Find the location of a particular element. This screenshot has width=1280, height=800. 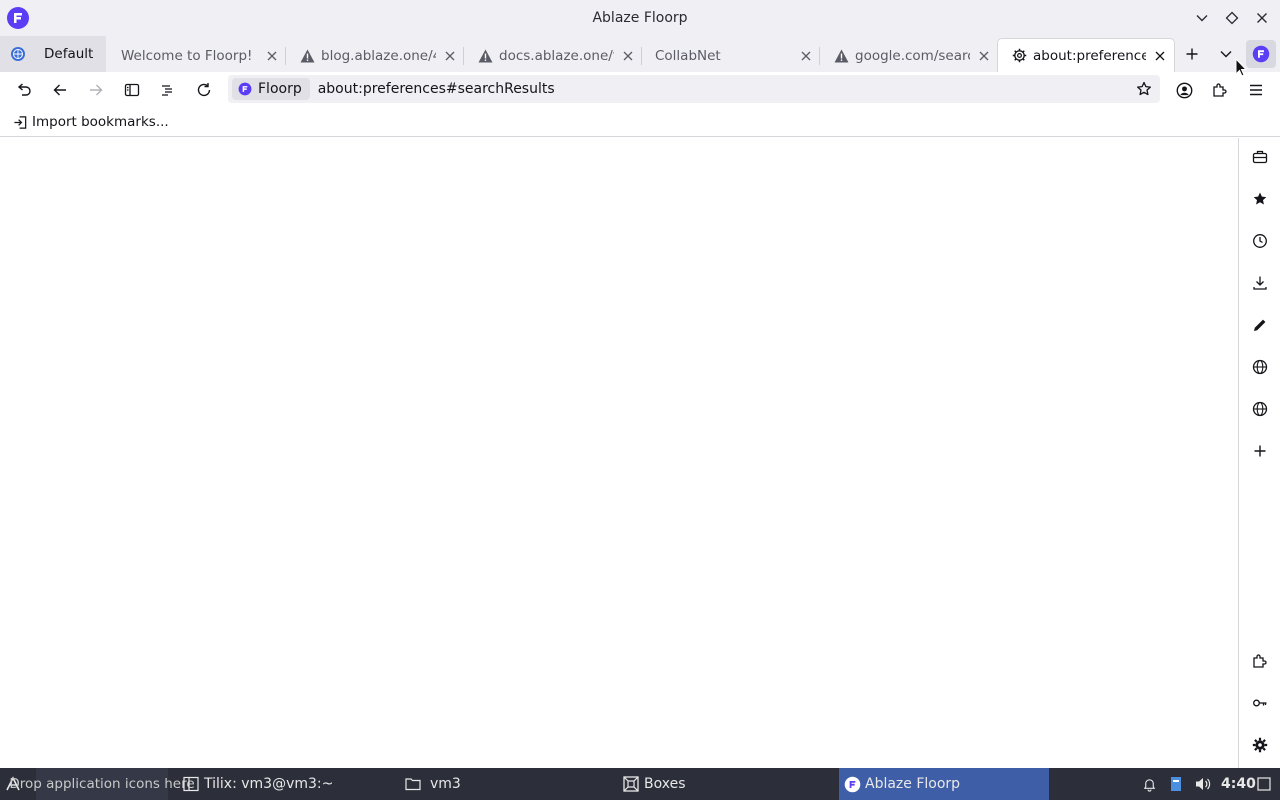

taskbar-item-label: vm3 is located at coordinates (445, 784).